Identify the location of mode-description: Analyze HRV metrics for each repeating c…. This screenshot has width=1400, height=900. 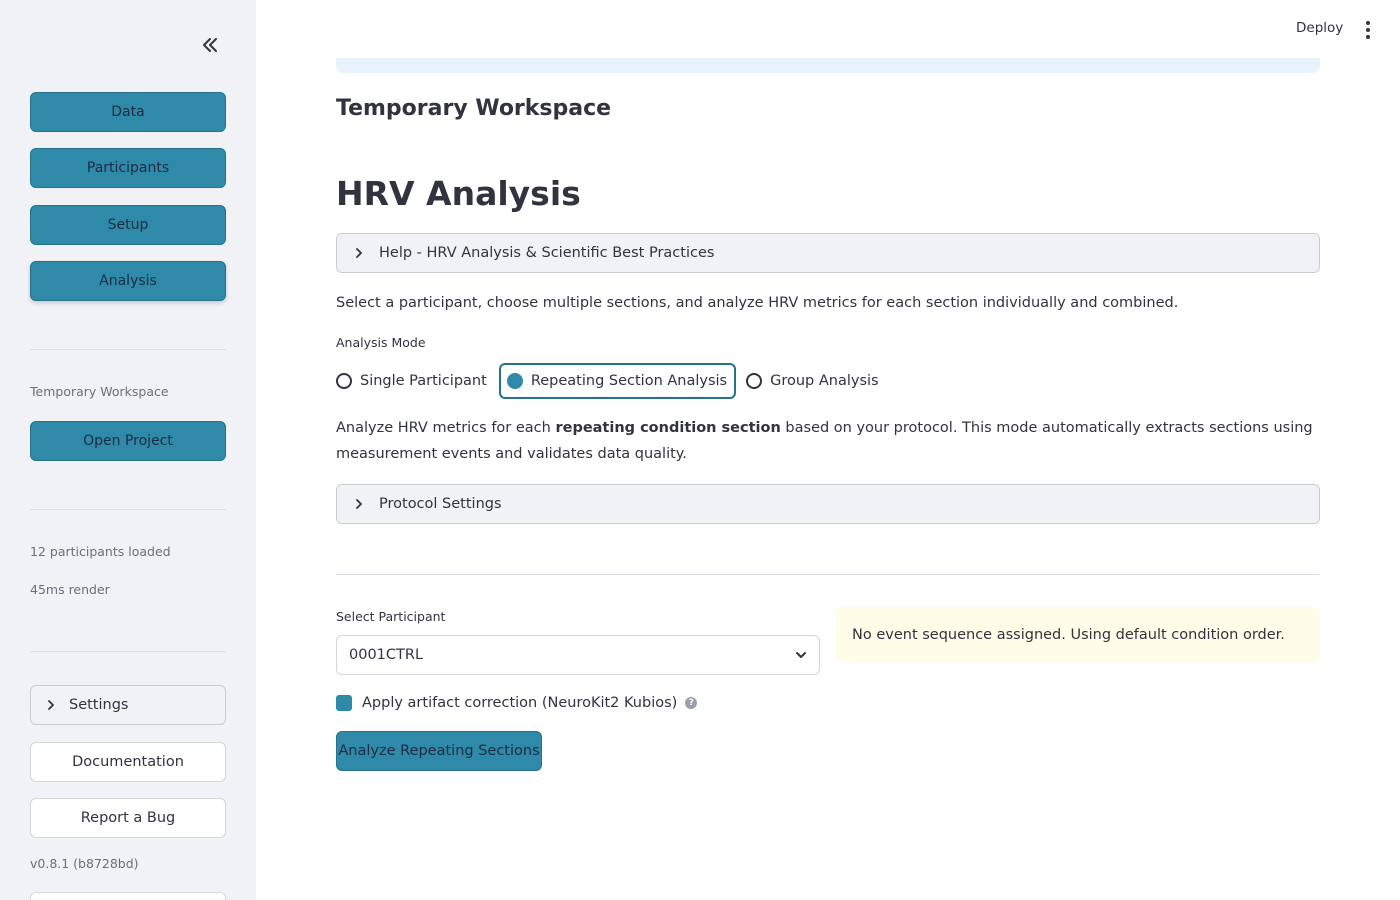
(828, 441).